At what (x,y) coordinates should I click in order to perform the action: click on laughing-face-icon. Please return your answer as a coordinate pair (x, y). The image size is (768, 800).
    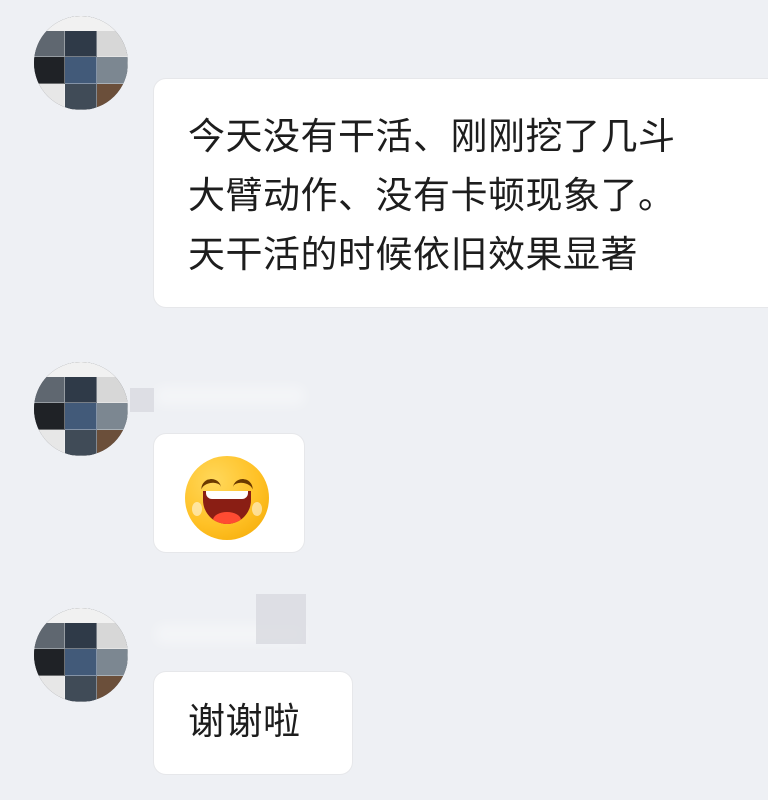
    Looking at the image, I should click on (227, 498).